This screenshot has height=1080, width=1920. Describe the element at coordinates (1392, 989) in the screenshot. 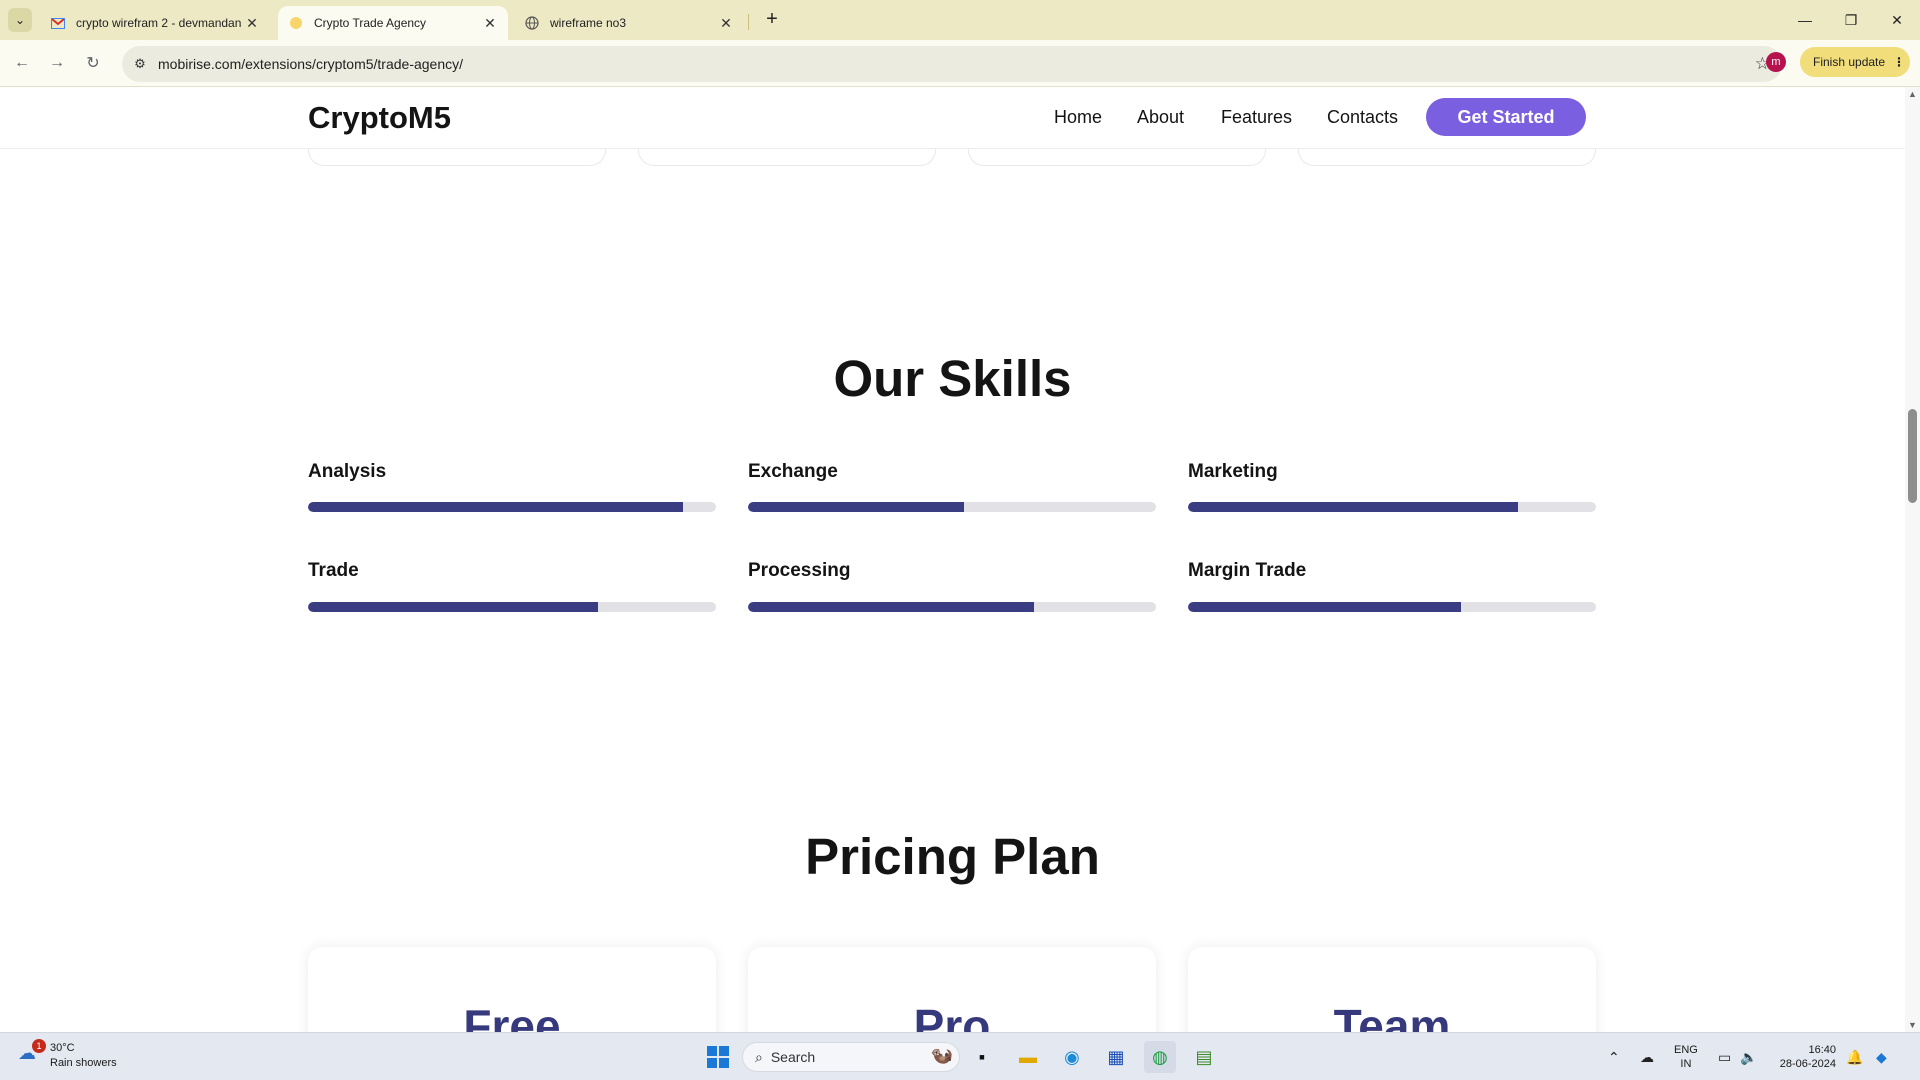

I see `pricing-card-team: Team` at that location.